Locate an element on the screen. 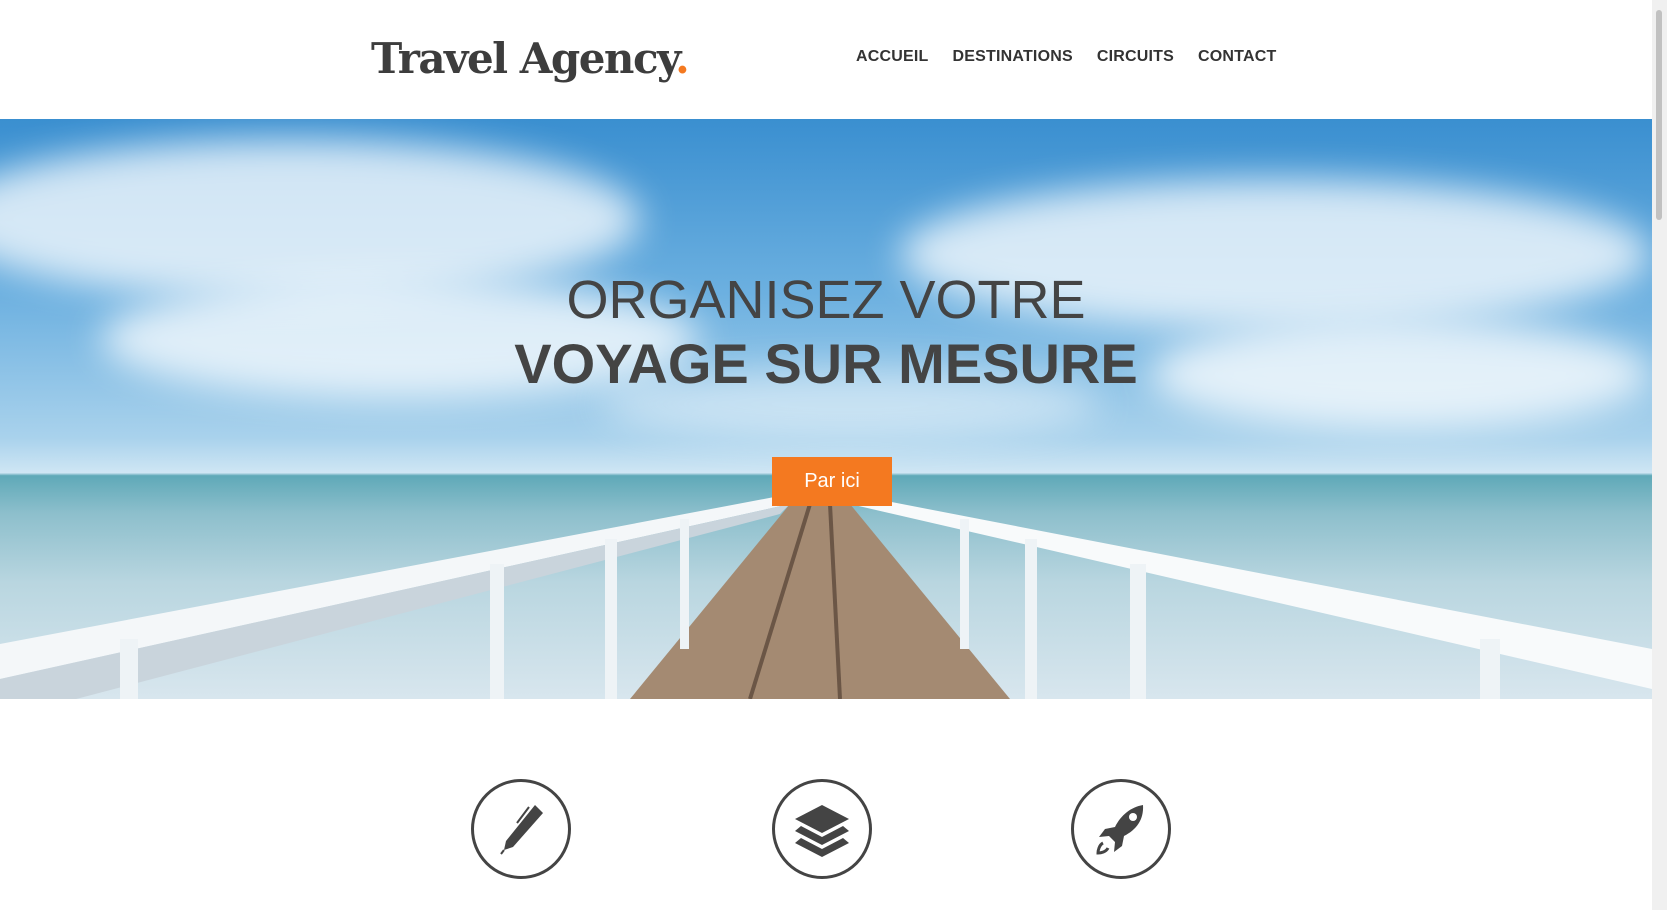 The height and width of the screenshot is (910, 1667). nav-destinations: DESTINATIONS is located at coordinates (1013, 57).